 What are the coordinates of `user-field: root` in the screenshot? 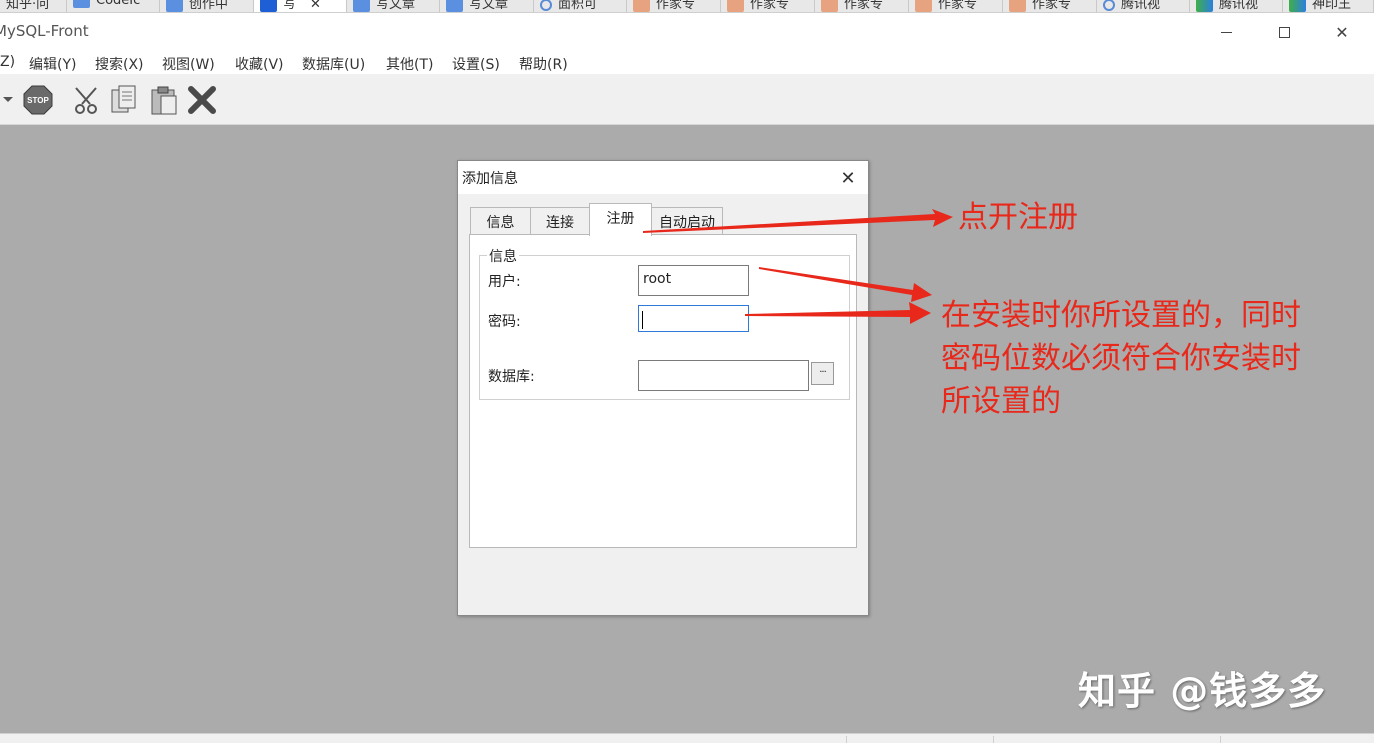 It's located at (693, 280).